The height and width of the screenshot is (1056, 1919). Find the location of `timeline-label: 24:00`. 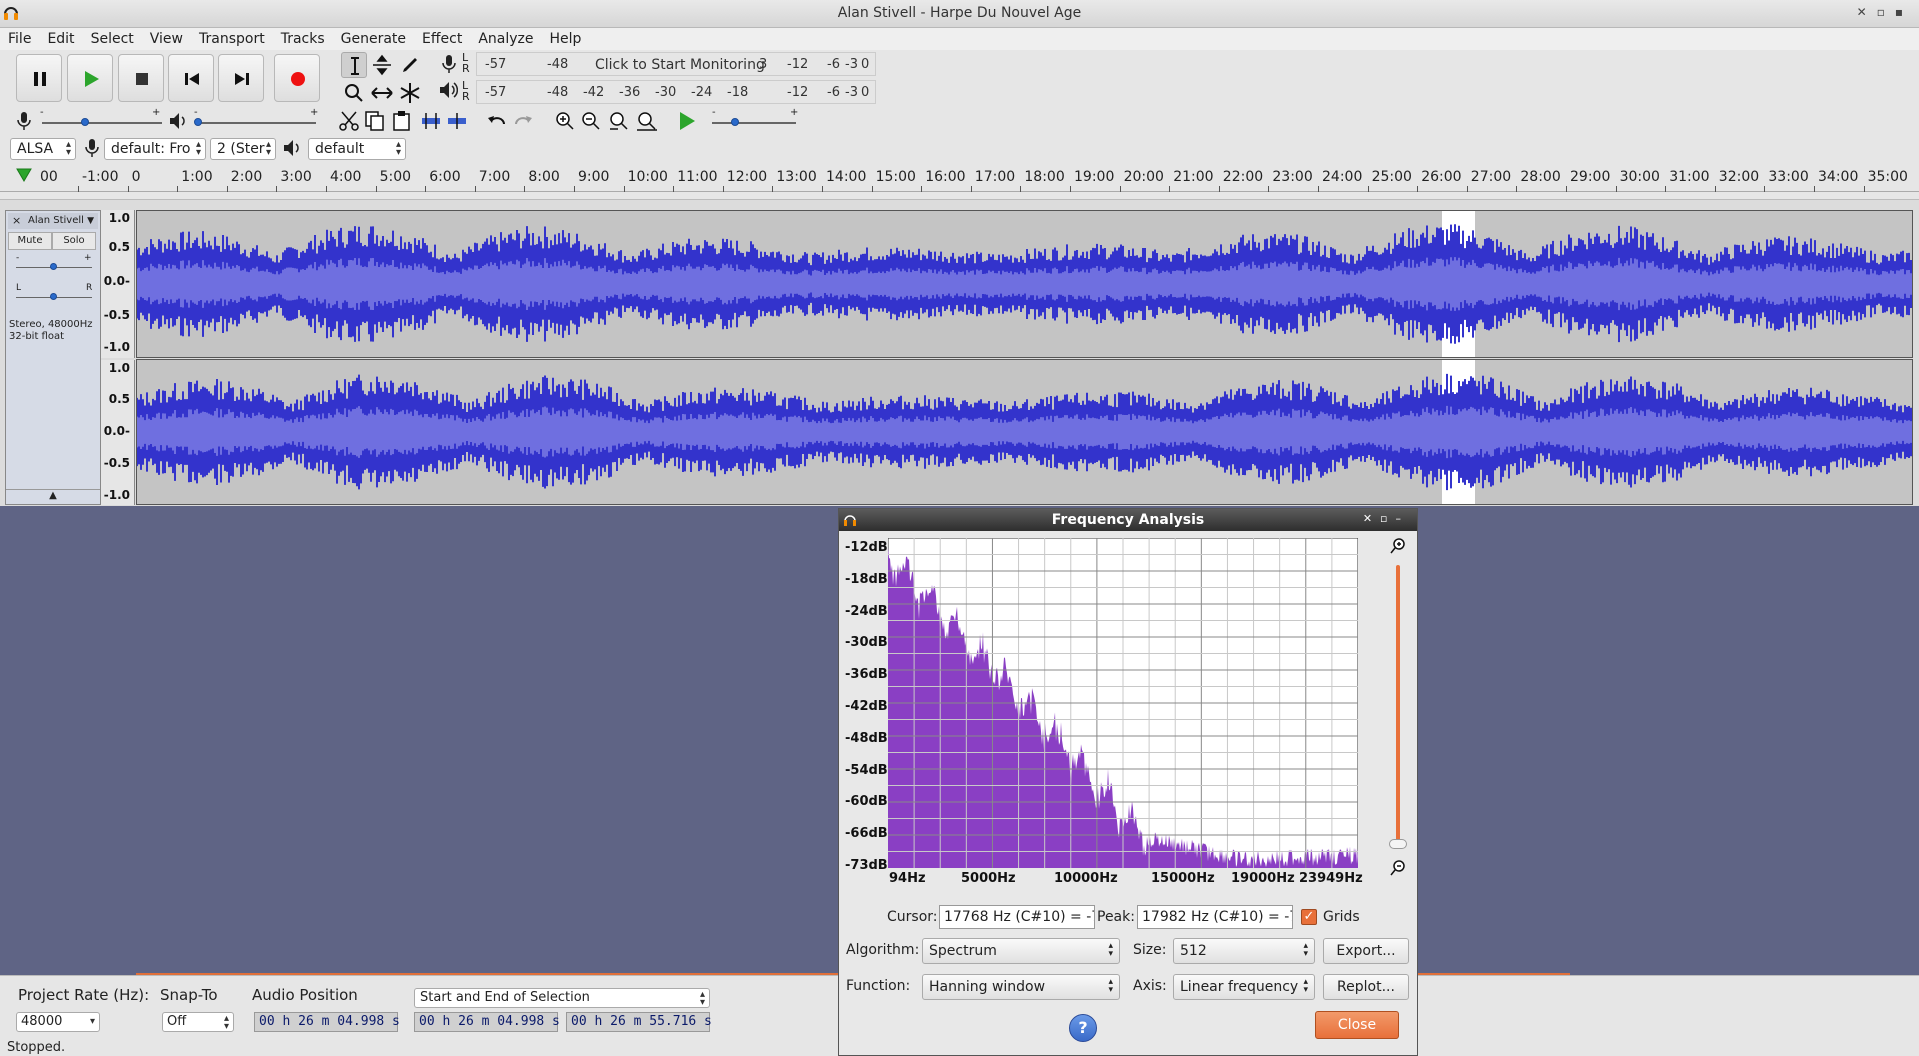

timeline-label: 24:00 is located at coordinates (1342, 177).